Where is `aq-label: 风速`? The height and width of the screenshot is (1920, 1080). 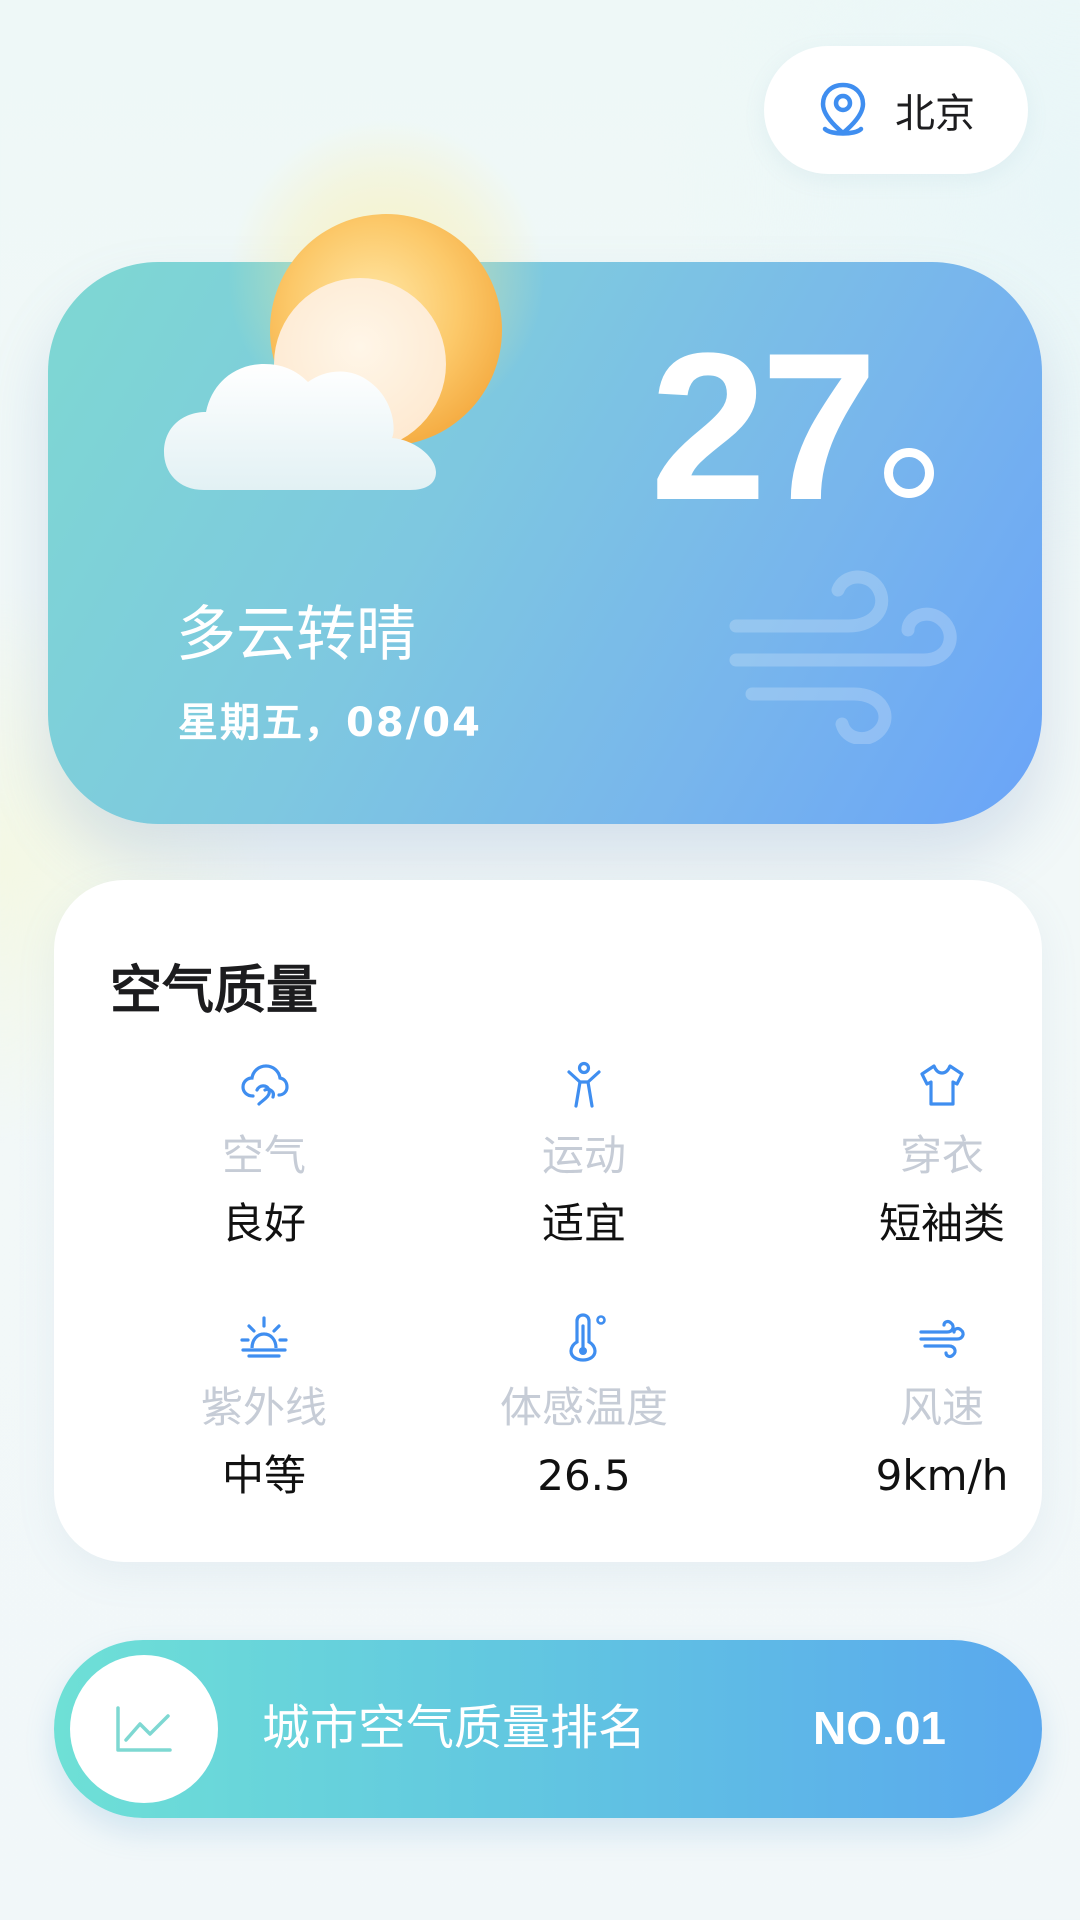
aq-label: 风速 is located at coordinates (941, 1407).